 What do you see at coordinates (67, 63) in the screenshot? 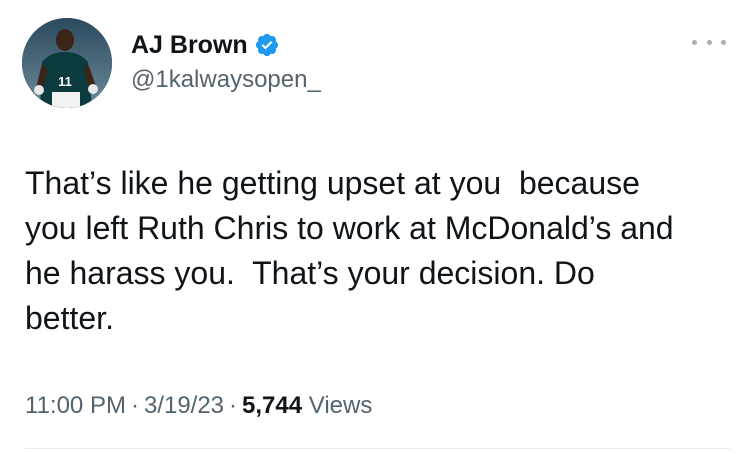
I see `avatar: 11` at bounding box center [67, 63].